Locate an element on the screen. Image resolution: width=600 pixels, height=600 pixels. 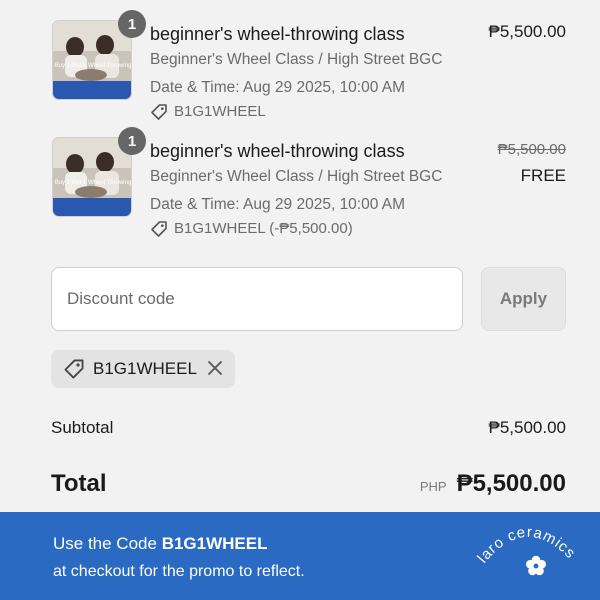
banner-code: B1G1WHEEL is located at coordinates (214, 543).